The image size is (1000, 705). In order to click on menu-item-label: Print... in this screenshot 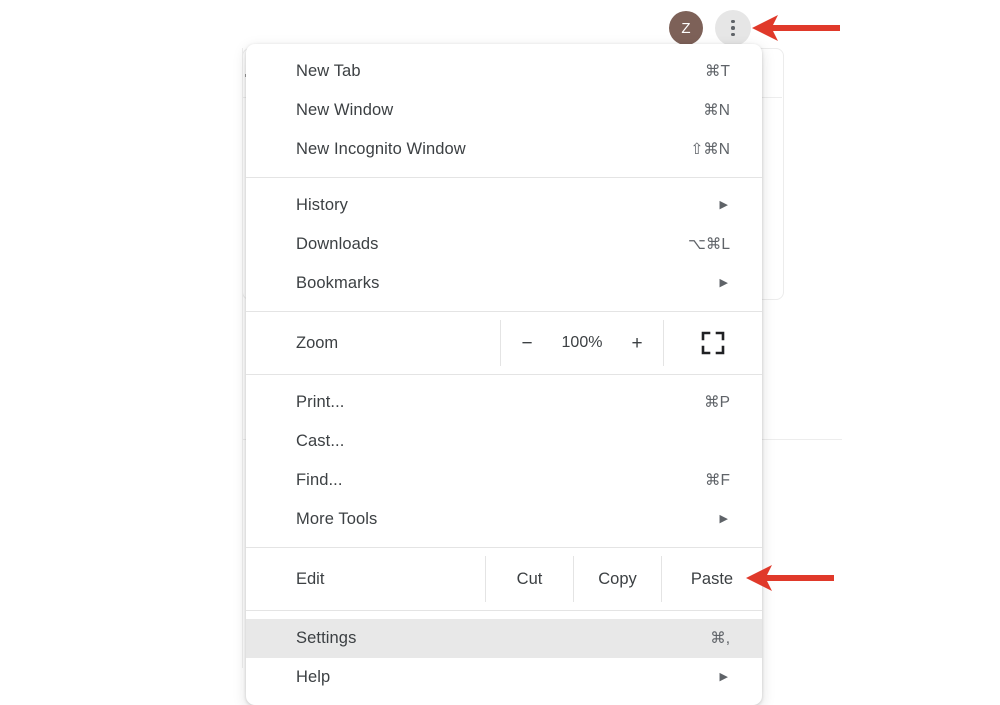, I will do `click(320, 402)`.